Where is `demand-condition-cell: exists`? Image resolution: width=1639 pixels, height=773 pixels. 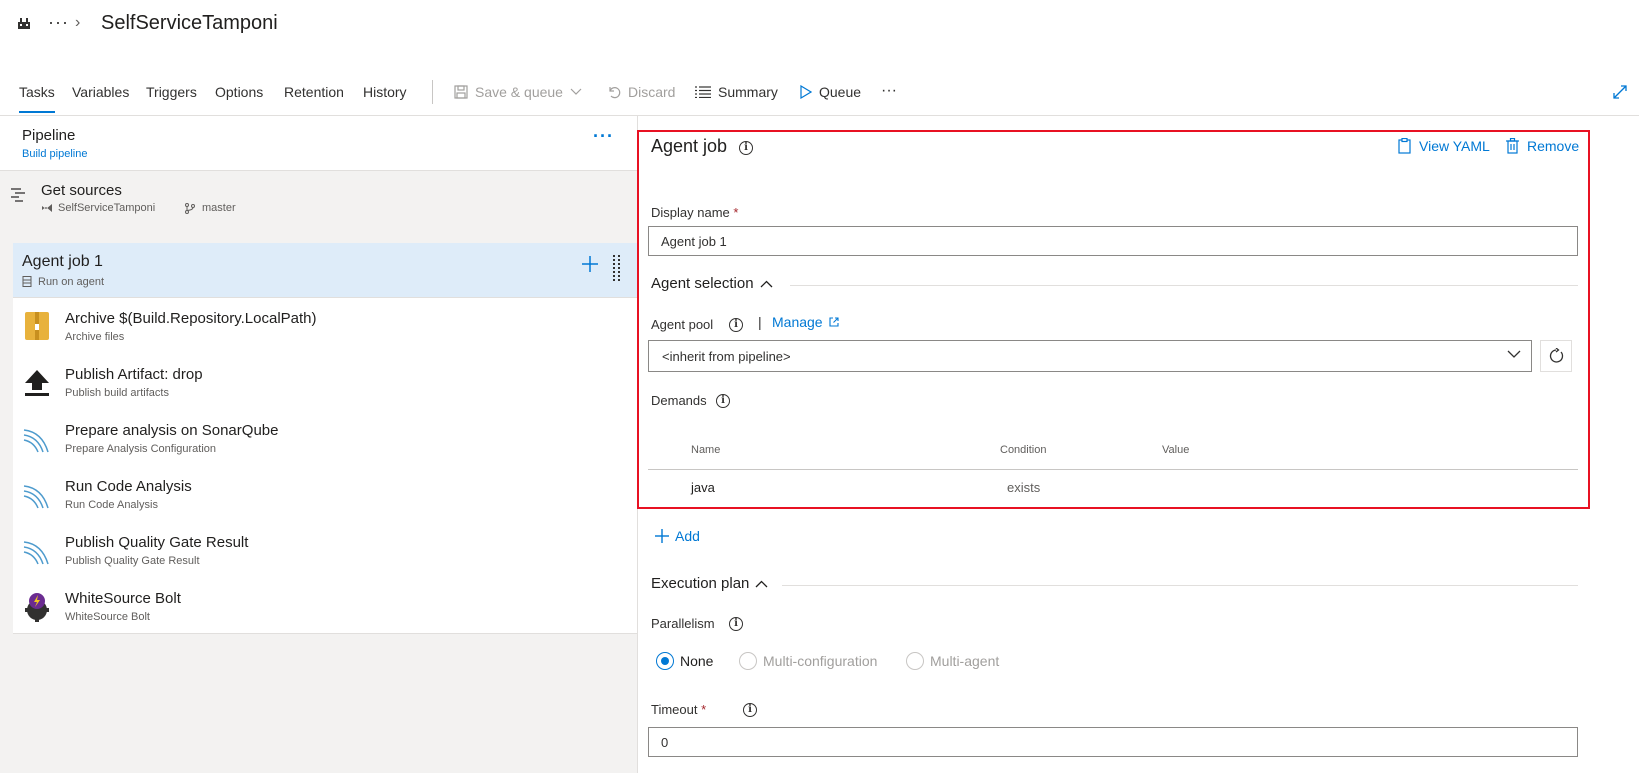
demand-condition-cell: exists is located at coordinates (1023, 487).